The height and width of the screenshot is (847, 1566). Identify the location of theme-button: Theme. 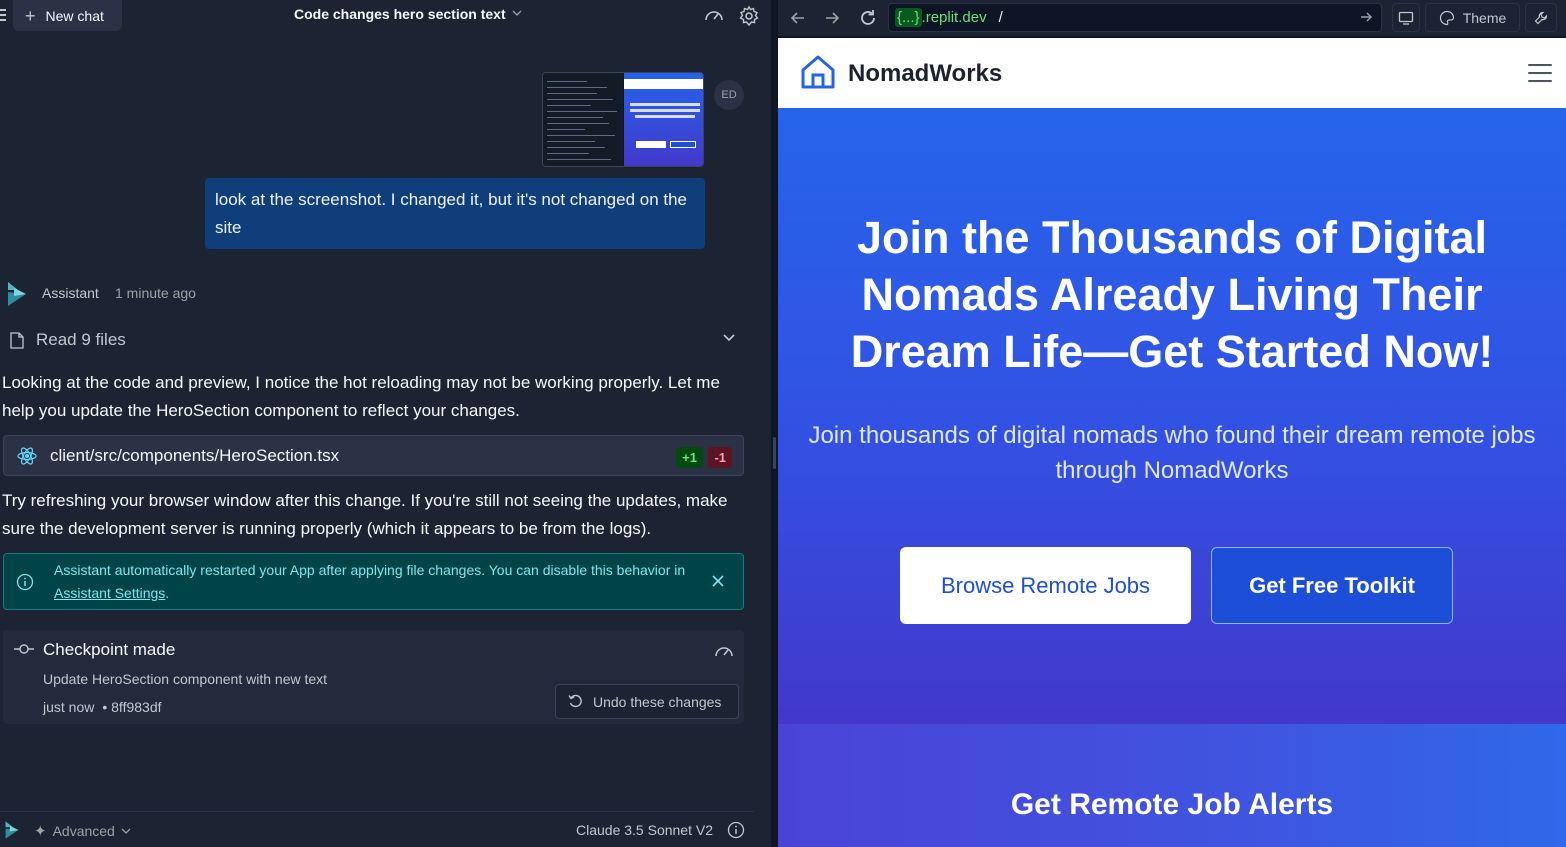
(1472, 17).